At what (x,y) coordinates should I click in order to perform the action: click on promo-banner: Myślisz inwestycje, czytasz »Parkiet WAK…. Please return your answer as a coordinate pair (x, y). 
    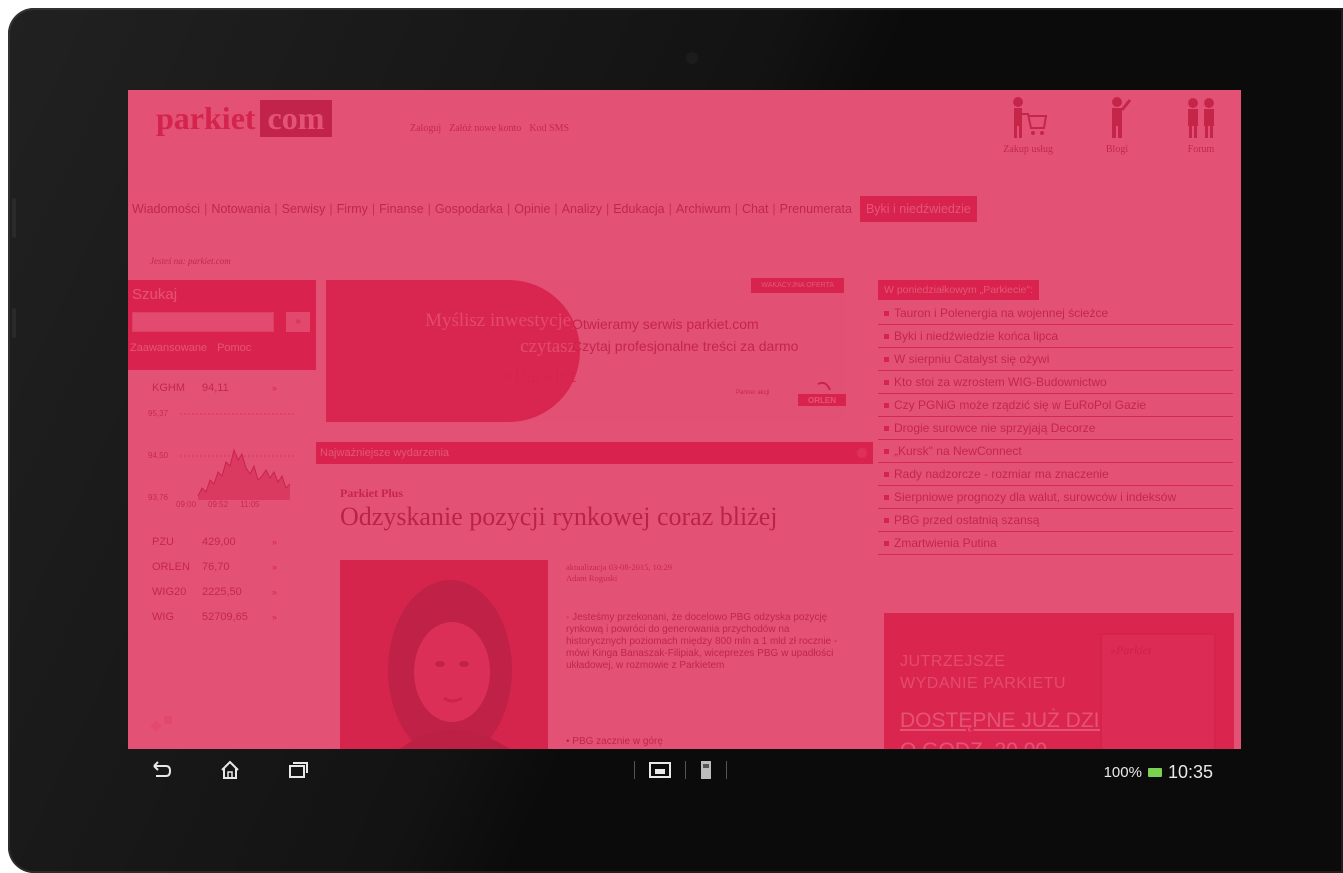
    Looking at the image, I should click on (586, 350).